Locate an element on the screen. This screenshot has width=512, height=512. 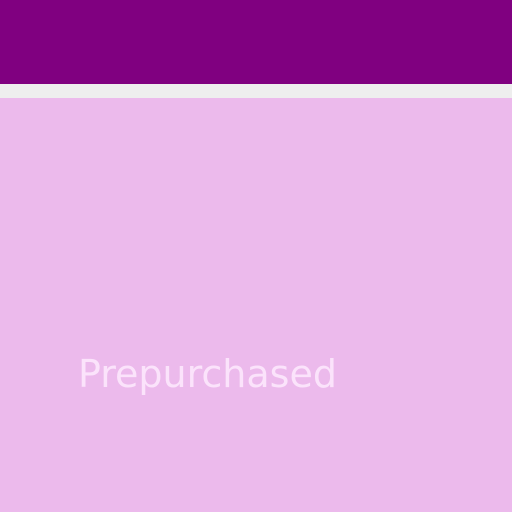
header-divider is located at coordinates (256, 91).